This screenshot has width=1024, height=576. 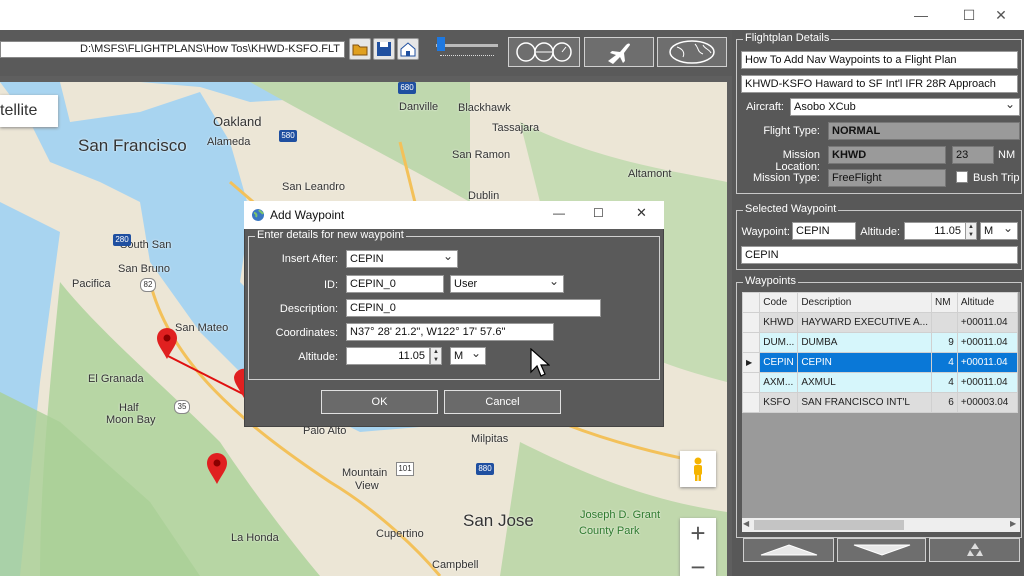 What do you see at coordinates (935, 231) in the screenshot?
I see `selected-altitude-field: 11.05` at bounding box center [935, 231].